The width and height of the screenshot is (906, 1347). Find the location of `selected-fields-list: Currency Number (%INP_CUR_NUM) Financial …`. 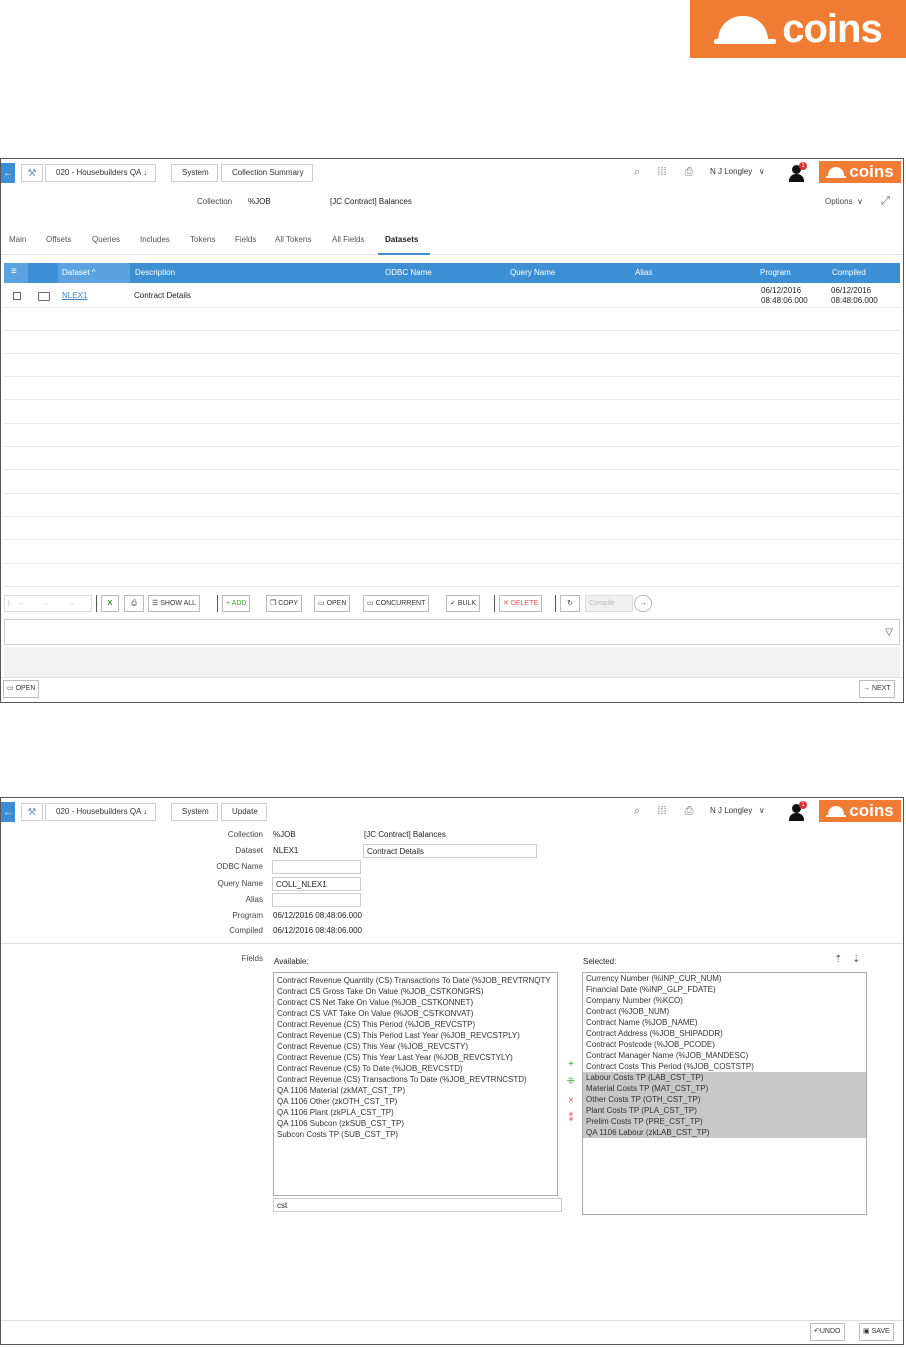

selected-fields-list: Currency Number (%INP_CUR_NUM) Financial … is located at coordinates (724, 1093).